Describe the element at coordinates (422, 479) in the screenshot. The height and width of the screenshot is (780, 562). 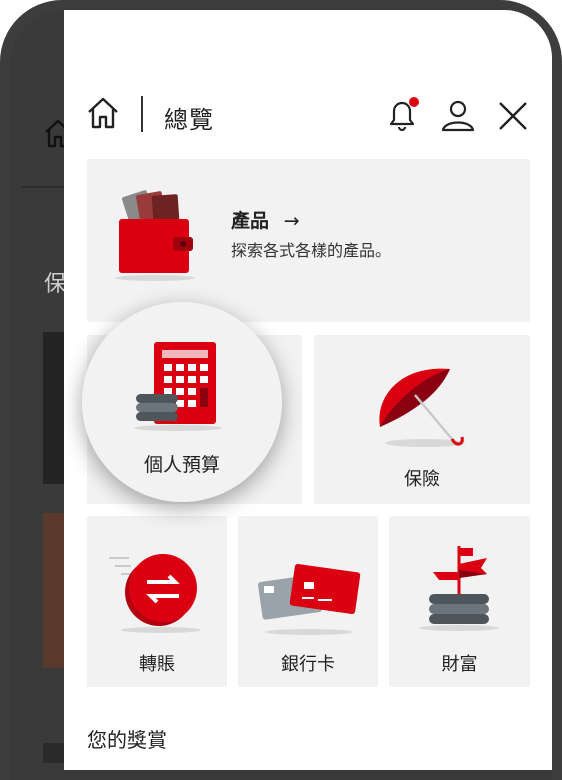
I see `insurance-label: 保險` at that location.